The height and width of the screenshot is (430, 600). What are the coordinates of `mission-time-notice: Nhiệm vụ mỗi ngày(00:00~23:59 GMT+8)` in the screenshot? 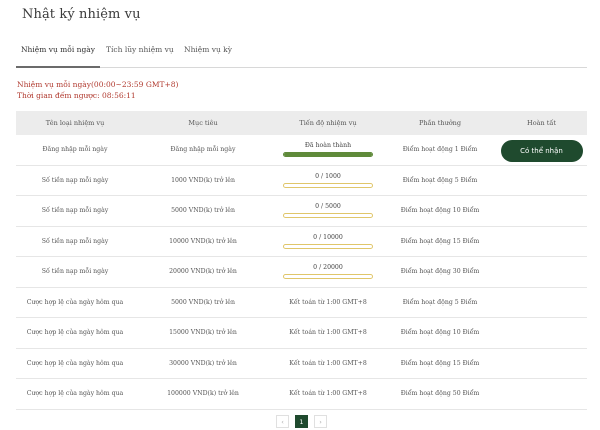 It's located at (98, 84).